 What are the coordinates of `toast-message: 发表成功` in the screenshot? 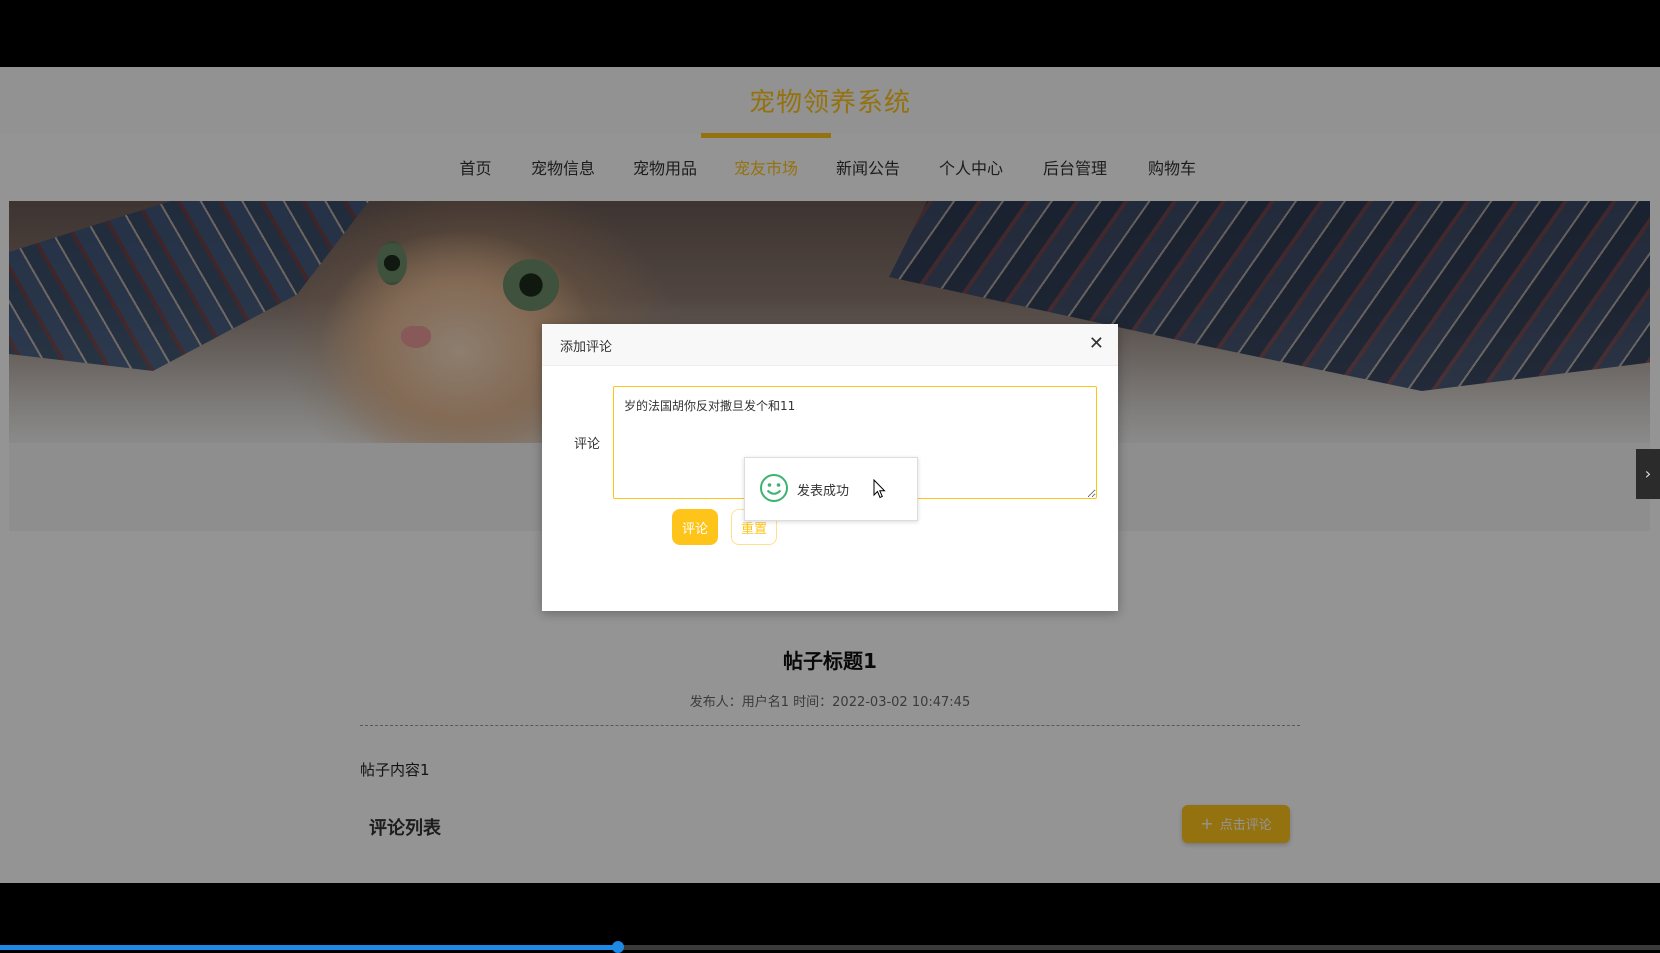 It's located at (823, 491).